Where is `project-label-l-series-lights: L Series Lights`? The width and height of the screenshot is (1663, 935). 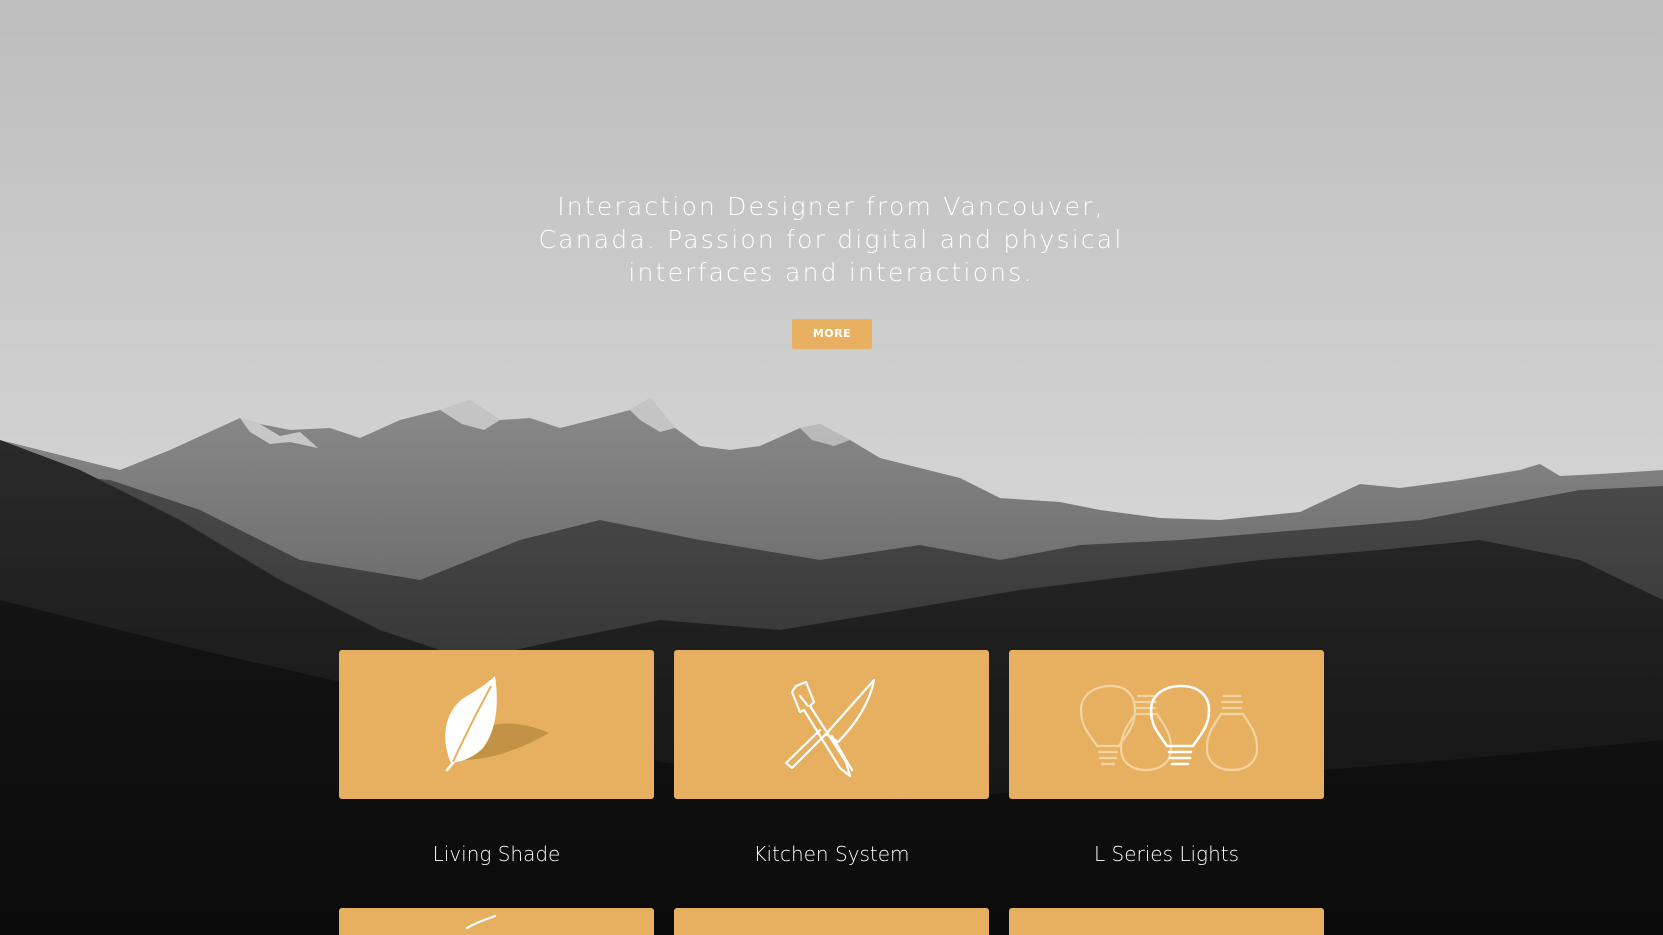 project-label-l-series-lights: L Series Lights is located at coordinates (1166, 854).